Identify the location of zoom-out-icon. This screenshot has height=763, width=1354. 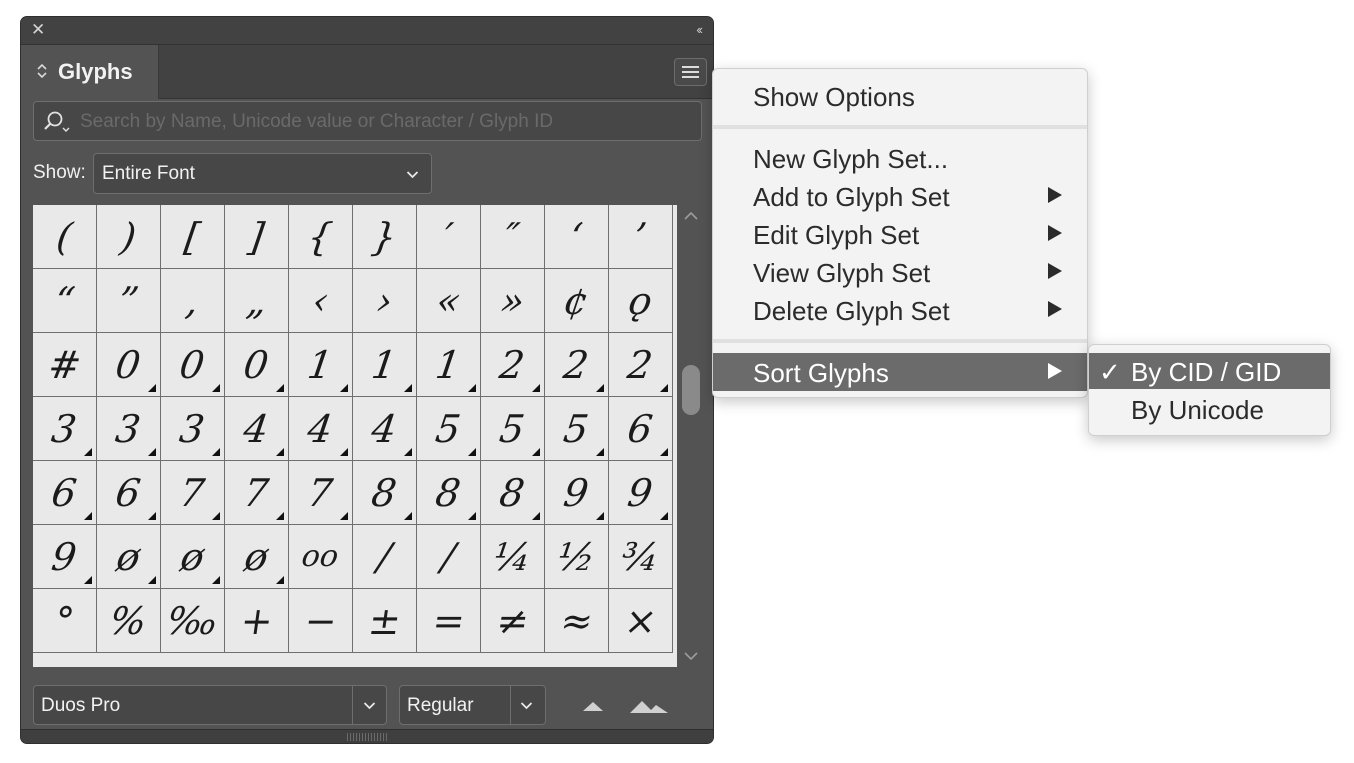
(593, 706).